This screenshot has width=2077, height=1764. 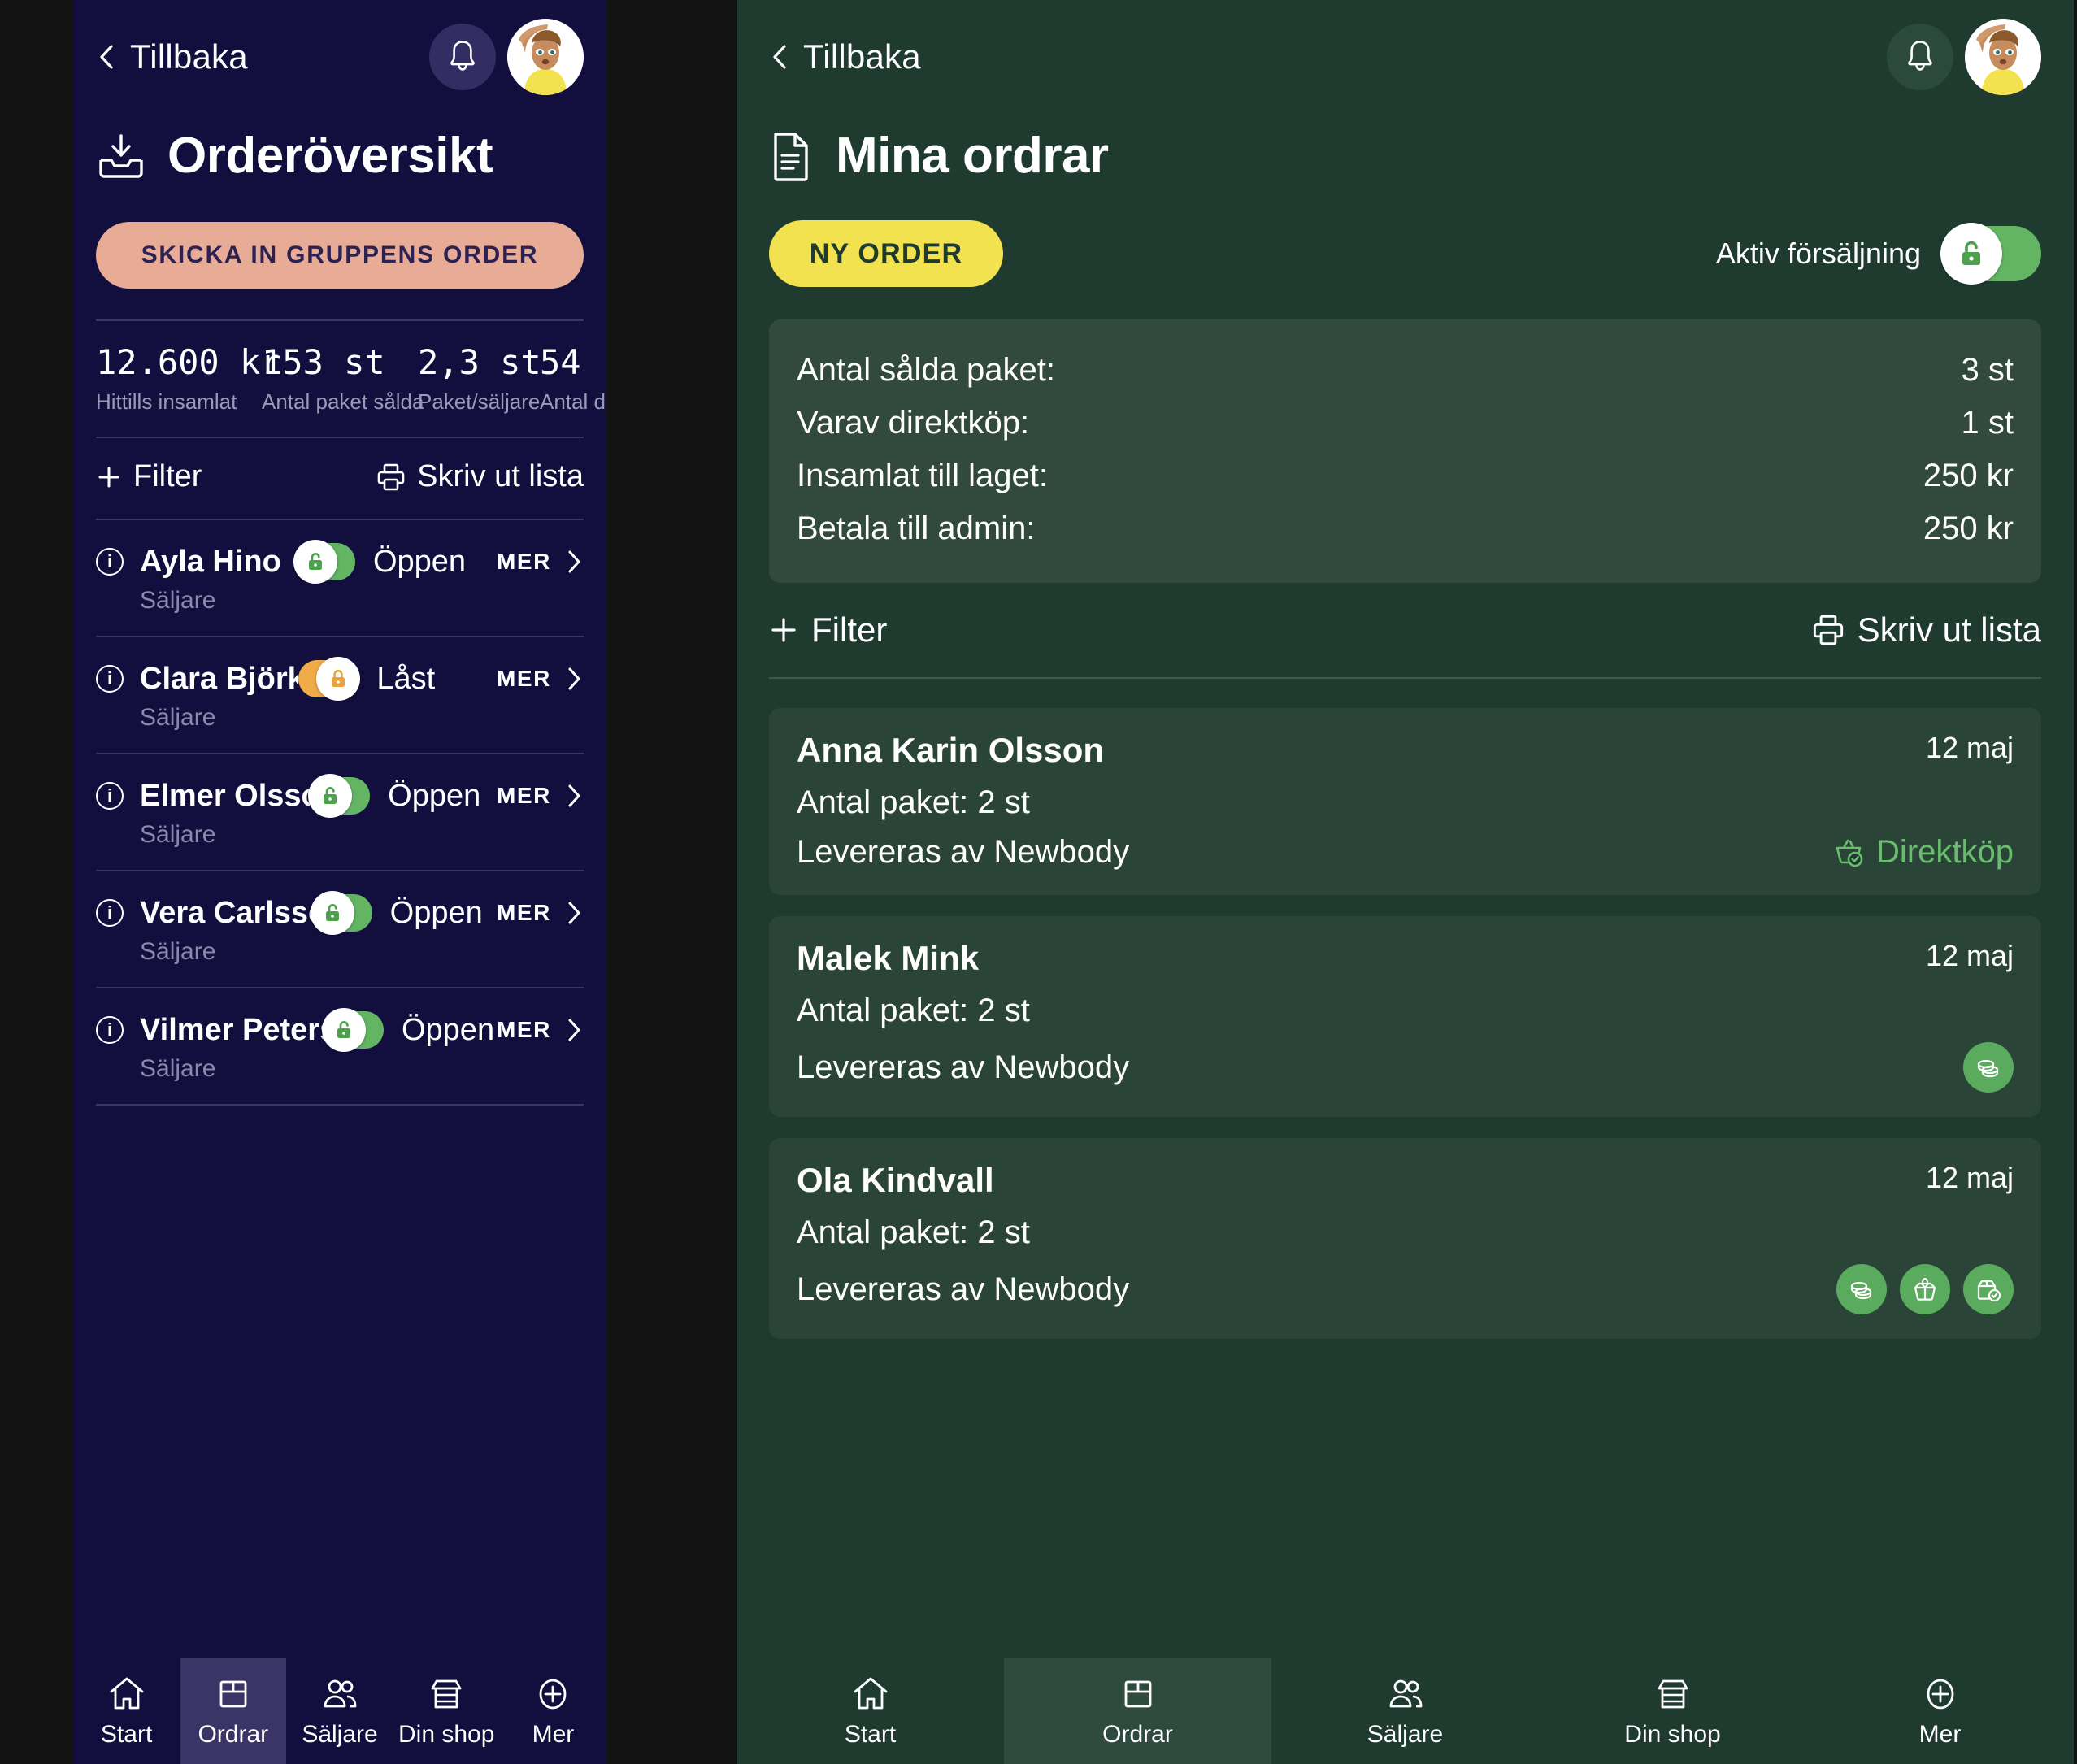 What do you see at coordinates (917, 528) in the screenshot?
I see `summary-label: Betala till admin:` at bounding box center [917, 528].